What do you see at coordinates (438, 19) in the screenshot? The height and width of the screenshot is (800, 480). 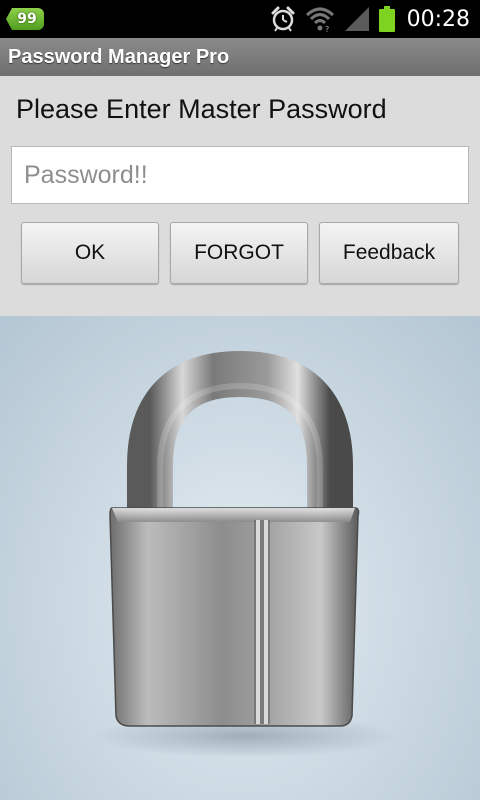 I see `clock: 00:28` at bounding box center [438, 19].